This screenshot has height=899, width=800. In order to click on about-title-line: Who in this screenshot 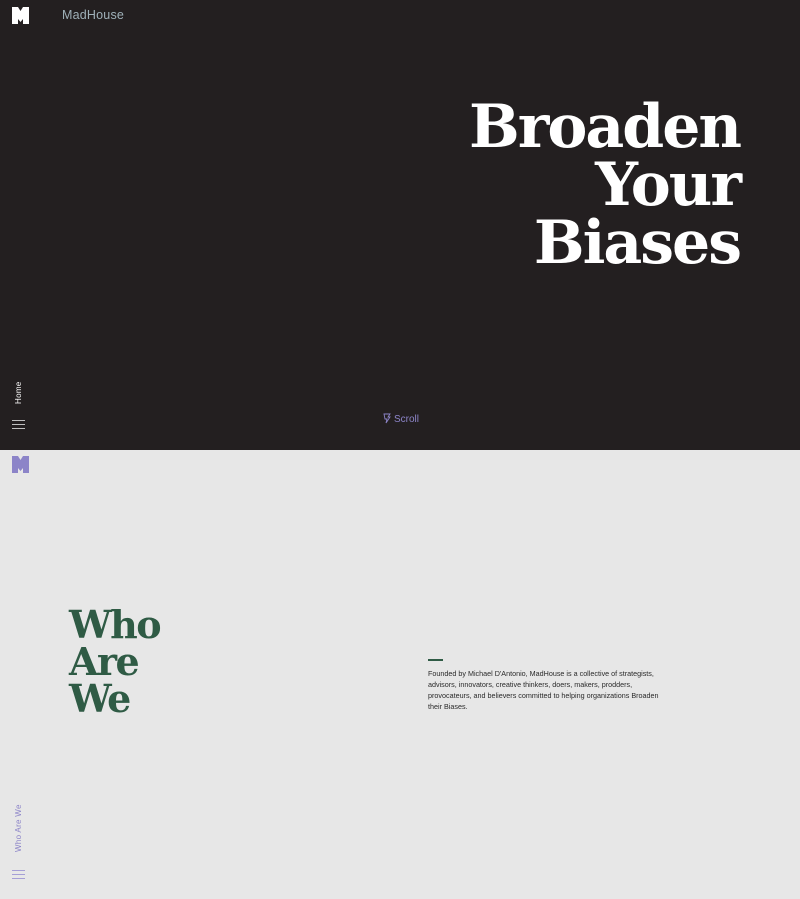, I will do `click(115, 624)`.